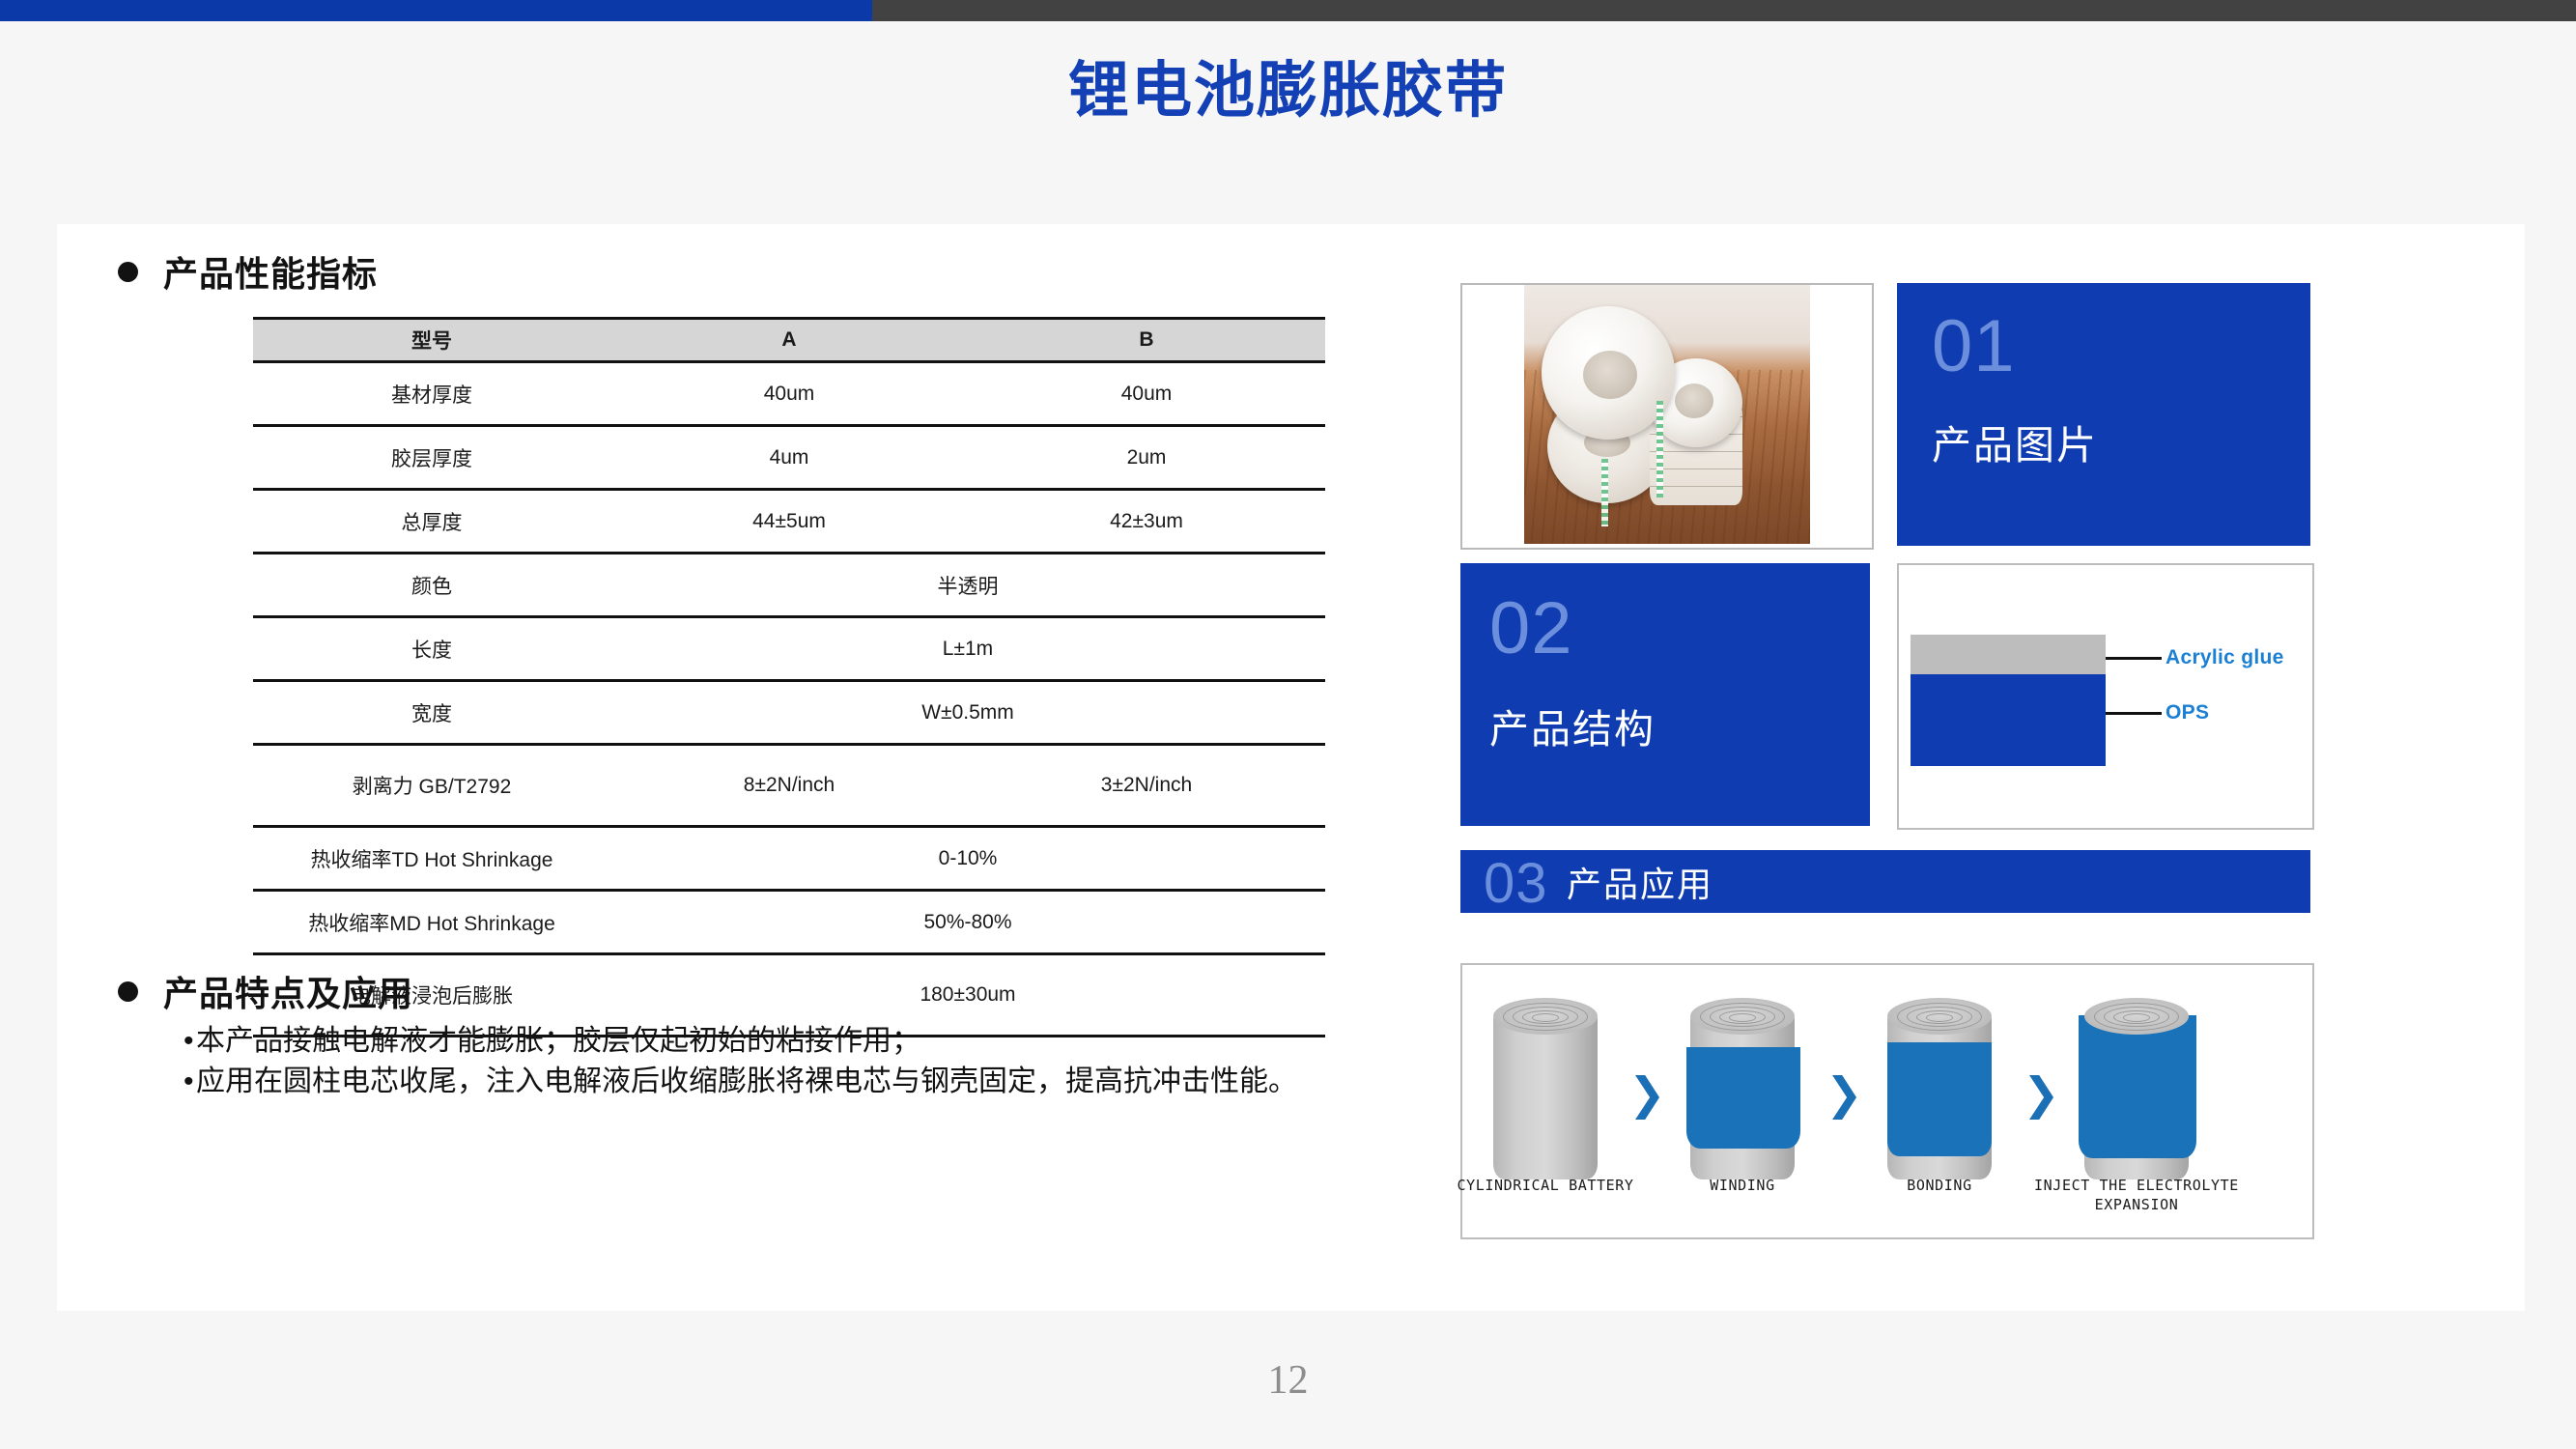 The height and width of the screenshot is (1449, 2576). Describe the element at coordinates (1146, 786) in the screenshot. I see `cell-b: 3±2N/inch` at that location.